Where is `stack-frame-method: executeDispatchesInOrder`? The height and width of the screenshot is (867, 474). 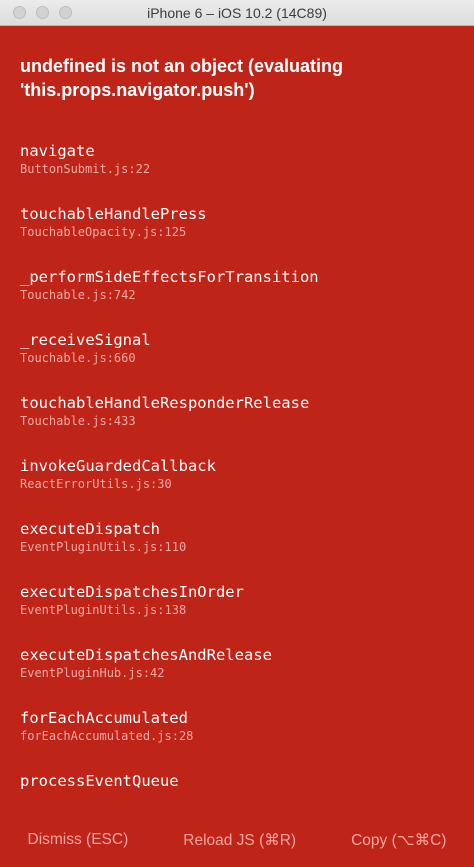 stack-frame-method: executeDispatchesInOrder is located at coordinates (132, 592).